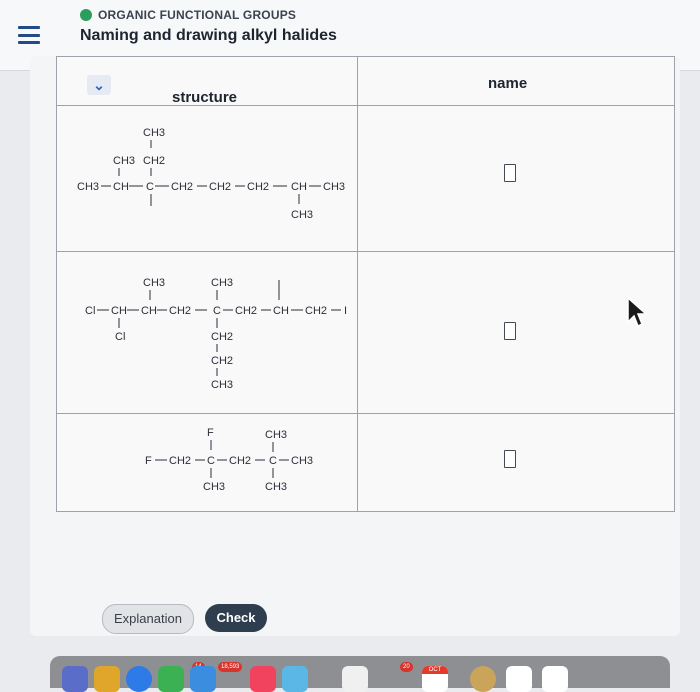 The height and width of the screenshot is (692, 700). Describe the element at coordinates (99, 85) in the screenshot. I see `chevron-down-icon: ⌄` at that location.